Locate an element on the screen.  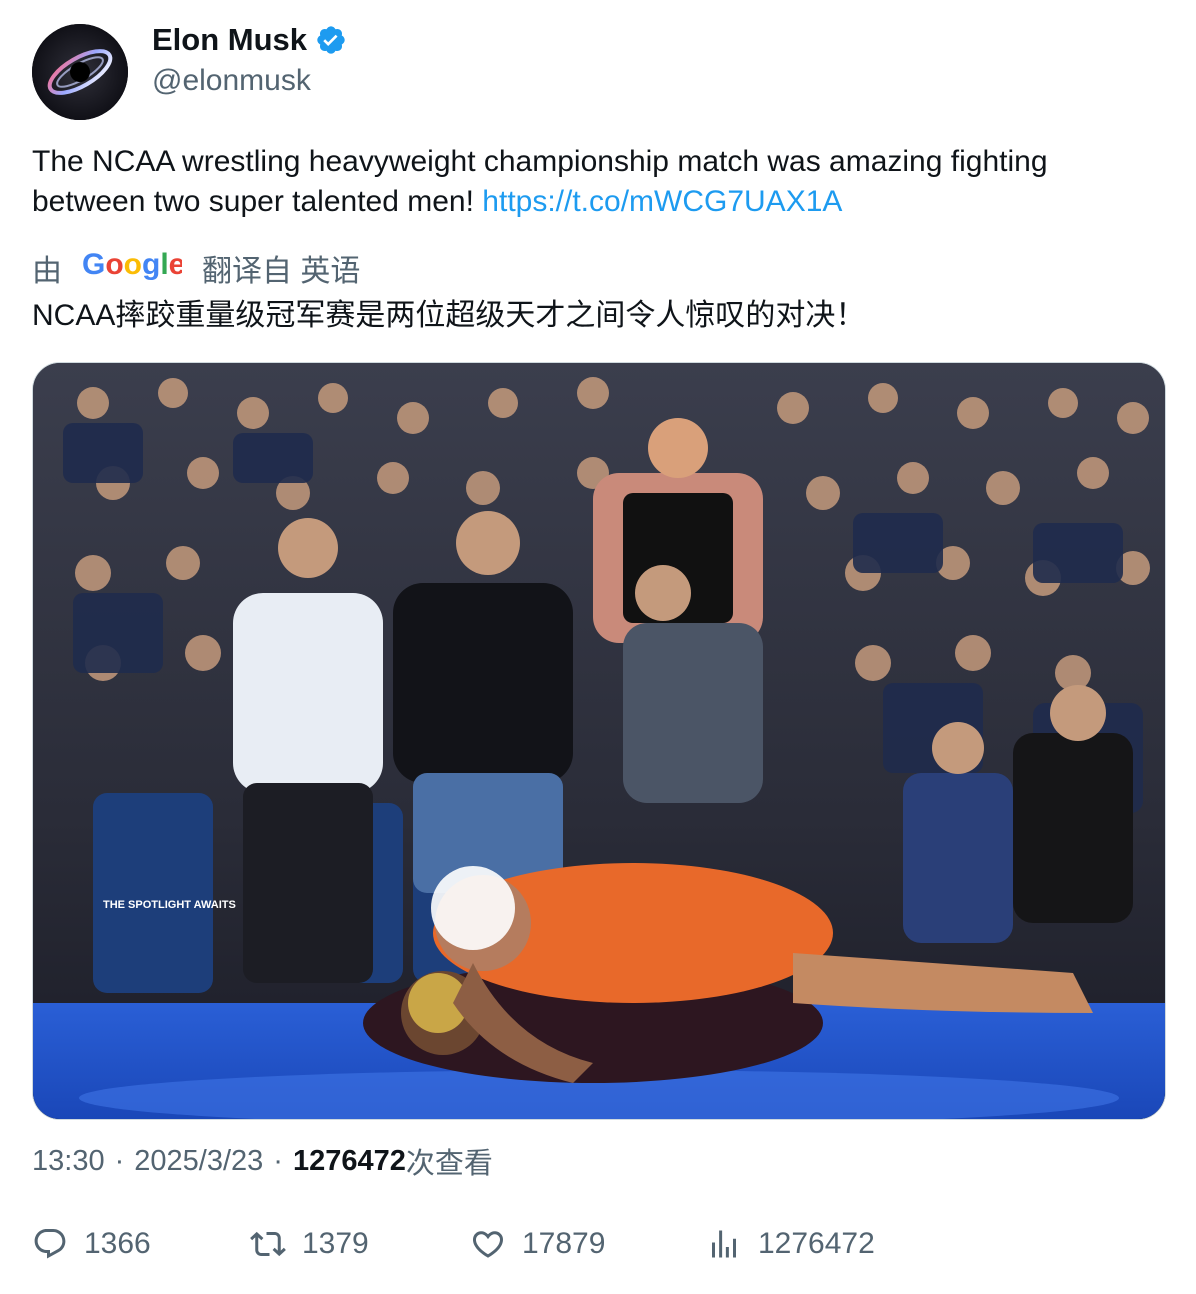
translation-attribution: 由 Google 翻译自 英语 is located at coordinates (196, 268).